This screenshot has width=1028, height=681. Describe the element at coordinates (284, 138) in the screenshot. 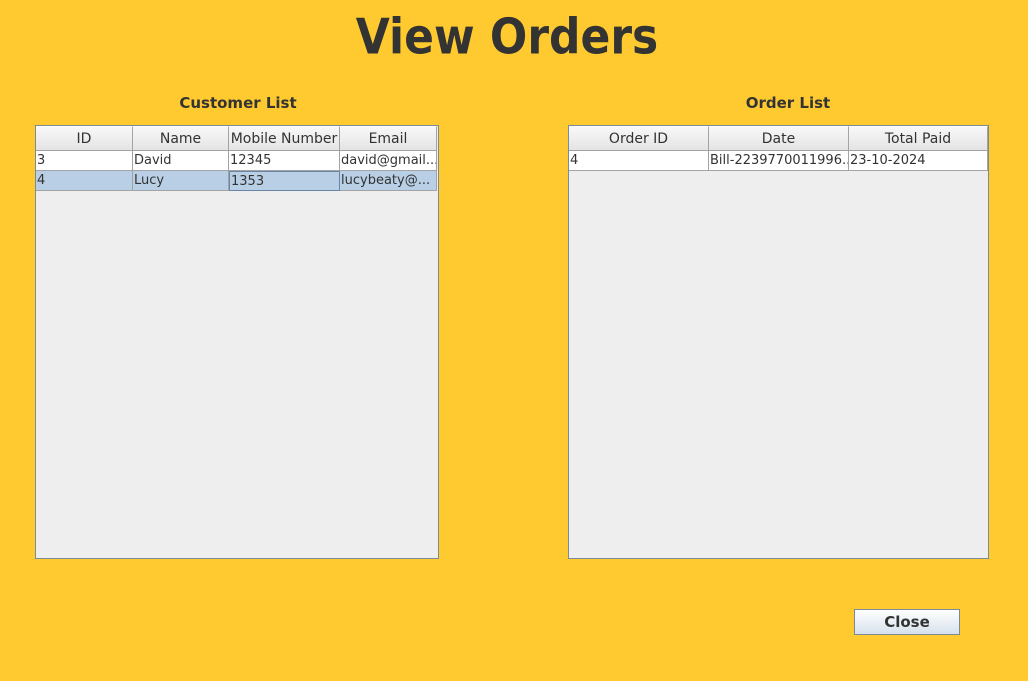

I see `column-header-mobile-number: Mobile Number` at that location.